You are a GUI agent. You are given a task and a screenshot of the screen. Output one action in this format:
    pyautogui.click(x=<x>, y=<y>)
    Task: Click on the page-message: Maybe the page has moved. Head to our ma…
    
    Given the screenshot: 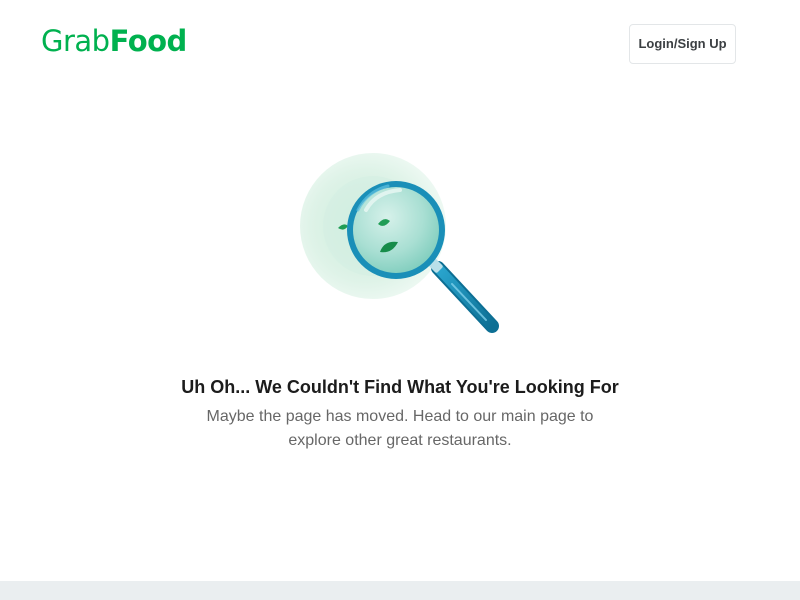 What is the action you would take?
    pyautogui.click(x=400, y=428)
    